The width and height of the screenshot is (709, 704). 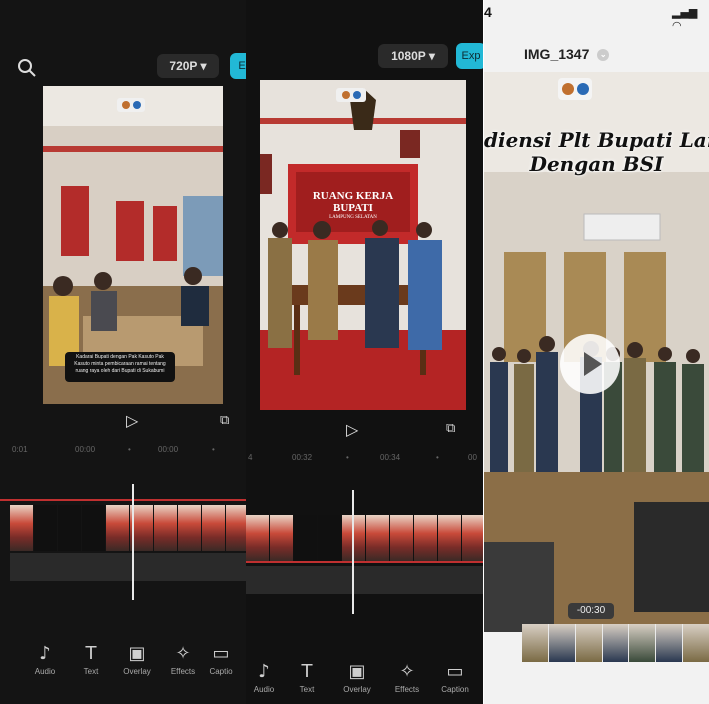 I want to click on tool-captions: ▭ Captio, so click(x=221, y=659).